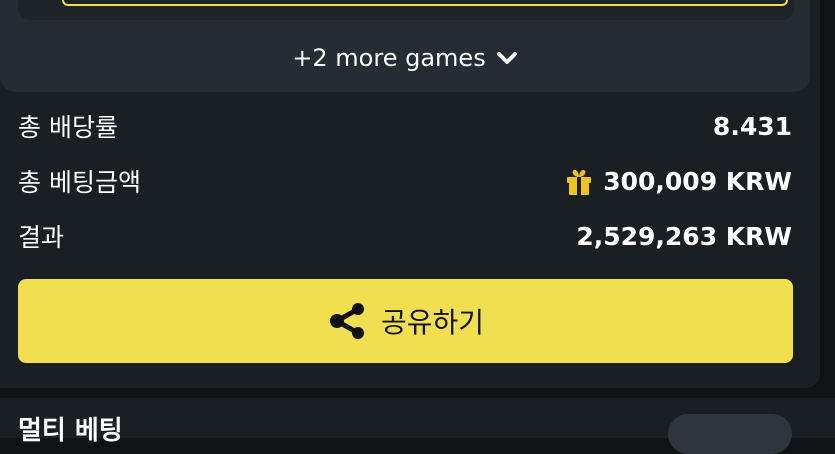  What do you see at coordinates (506, 58) in the screenshot?
I see `chevron-down-icon` at bounding box center [506, 58].